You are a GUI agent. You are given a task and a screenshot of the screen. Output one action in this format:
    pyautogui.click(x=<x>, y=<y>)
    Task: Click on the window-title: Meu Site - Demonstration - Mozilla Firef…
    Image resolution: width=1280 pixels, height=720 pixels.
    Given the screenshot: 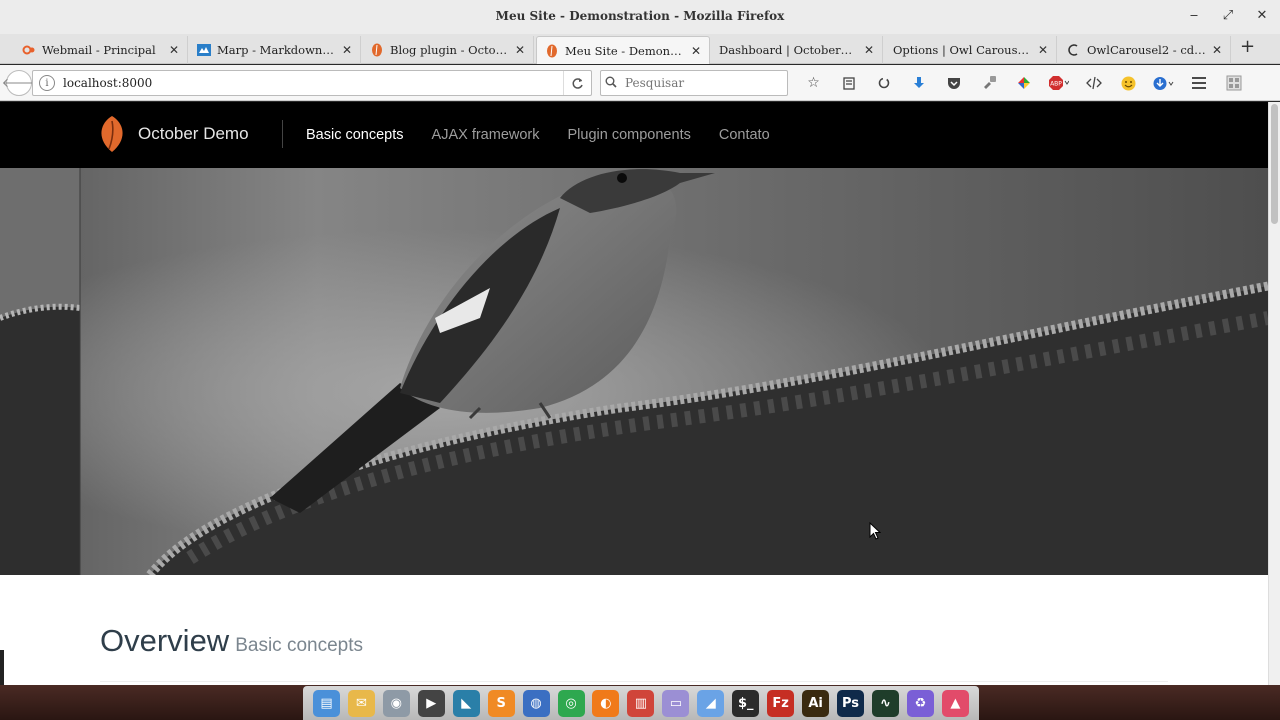 What is the action you would take?
    pyautogui.click(x=640, y=16)
    